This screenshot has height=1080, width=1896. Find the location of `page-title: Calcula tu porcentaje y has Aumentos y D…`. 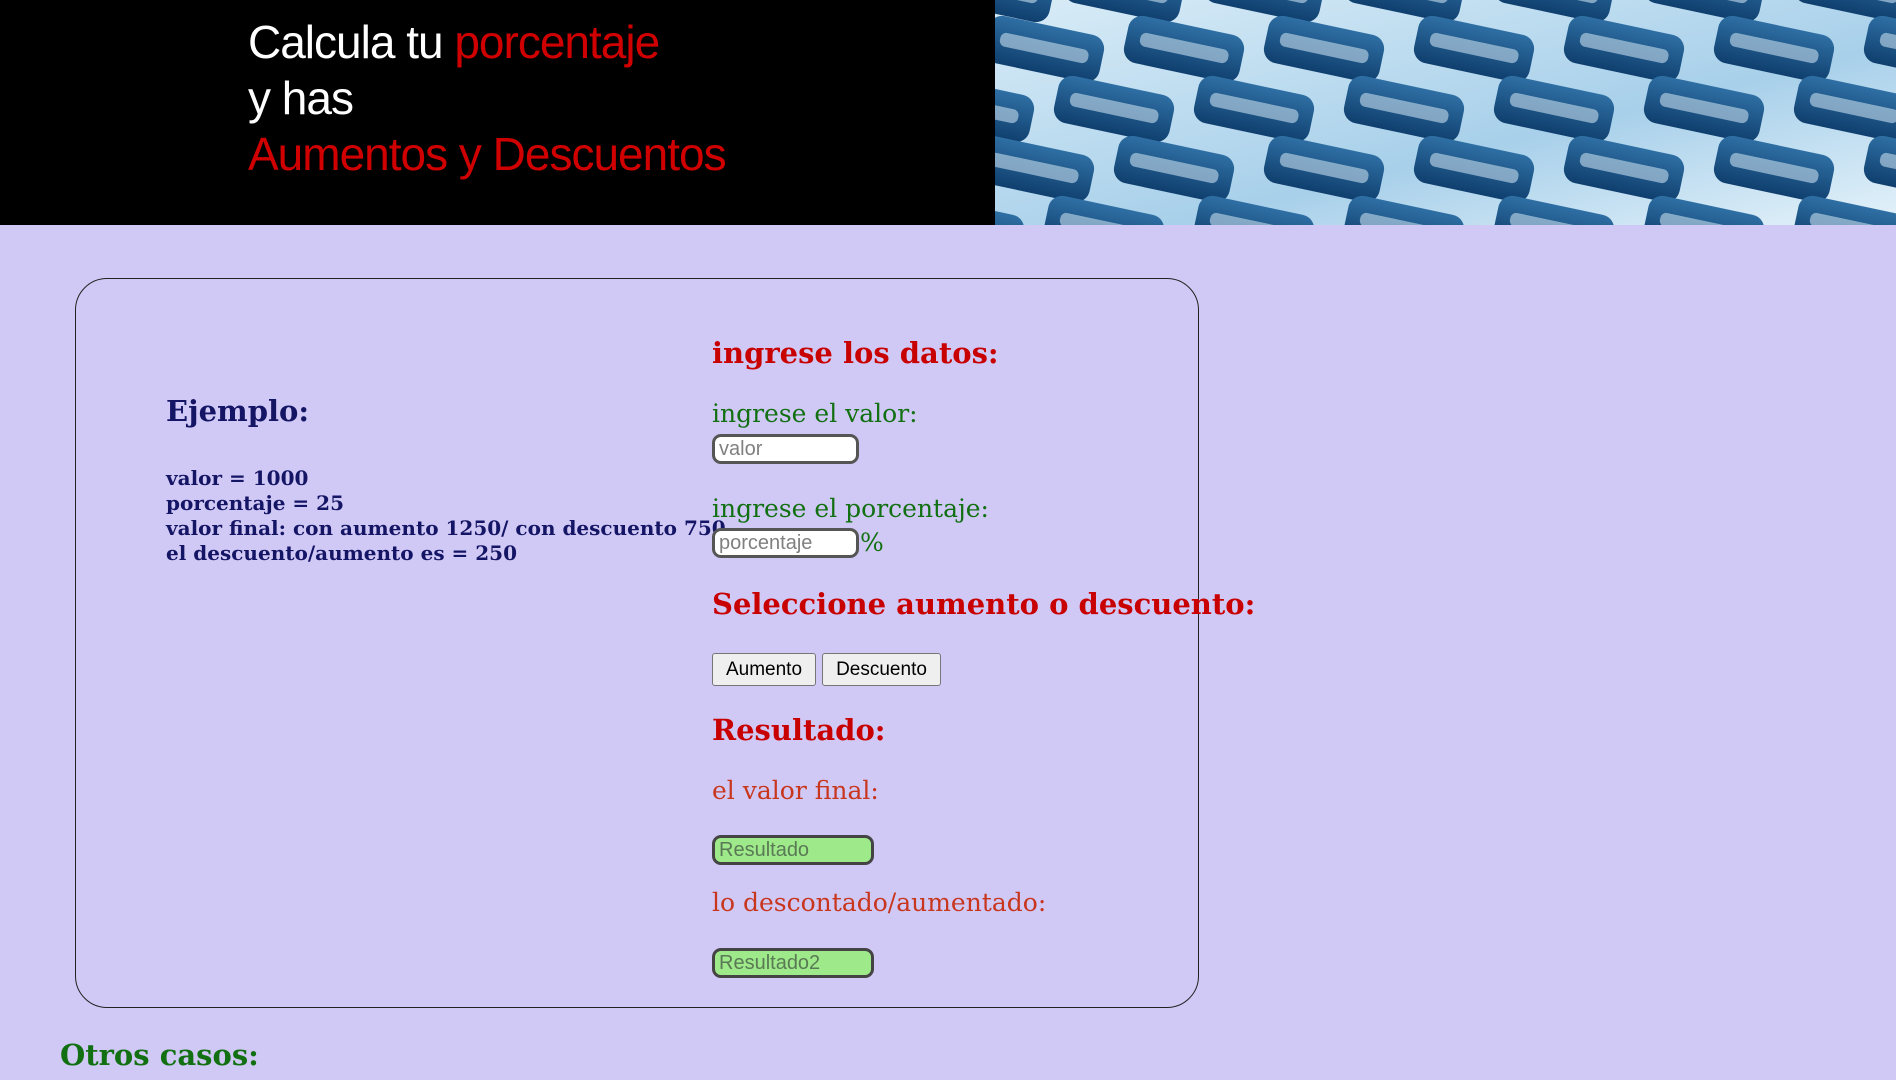

page-title: Calcula tu porcentaje y has Aumentos y D… is located at coordinates (487, 98).